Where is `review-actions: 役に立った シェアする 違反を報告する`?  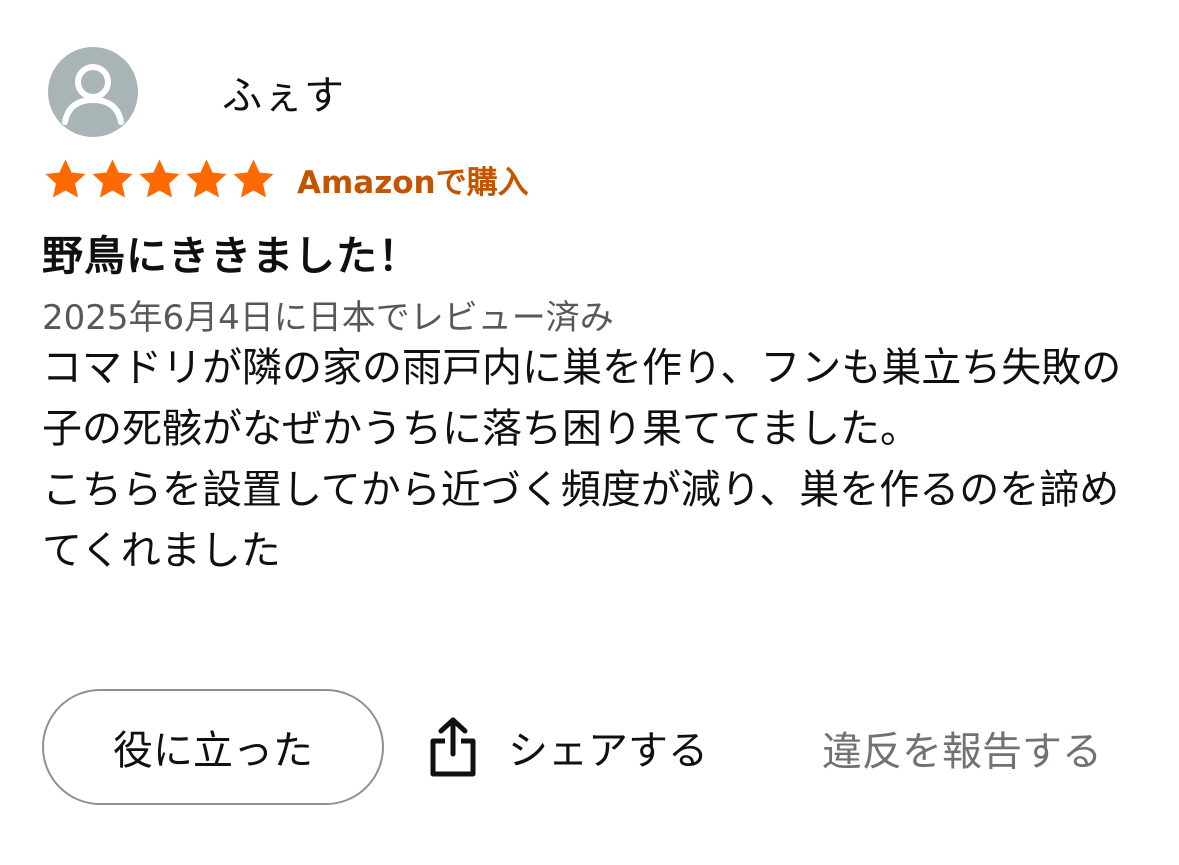
review-actions: 役に立った シェアする 違反を報告する is located at coordinates (592, 747).